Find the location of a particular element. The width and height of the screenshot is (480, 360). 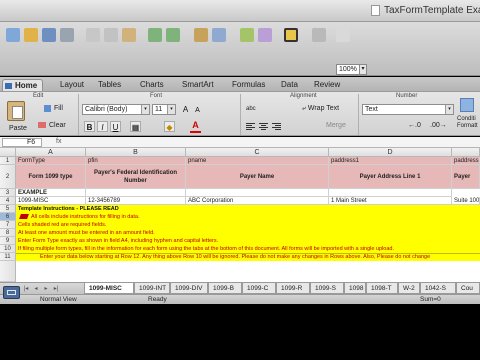

undo-icon is located at coordinates (155, 35).